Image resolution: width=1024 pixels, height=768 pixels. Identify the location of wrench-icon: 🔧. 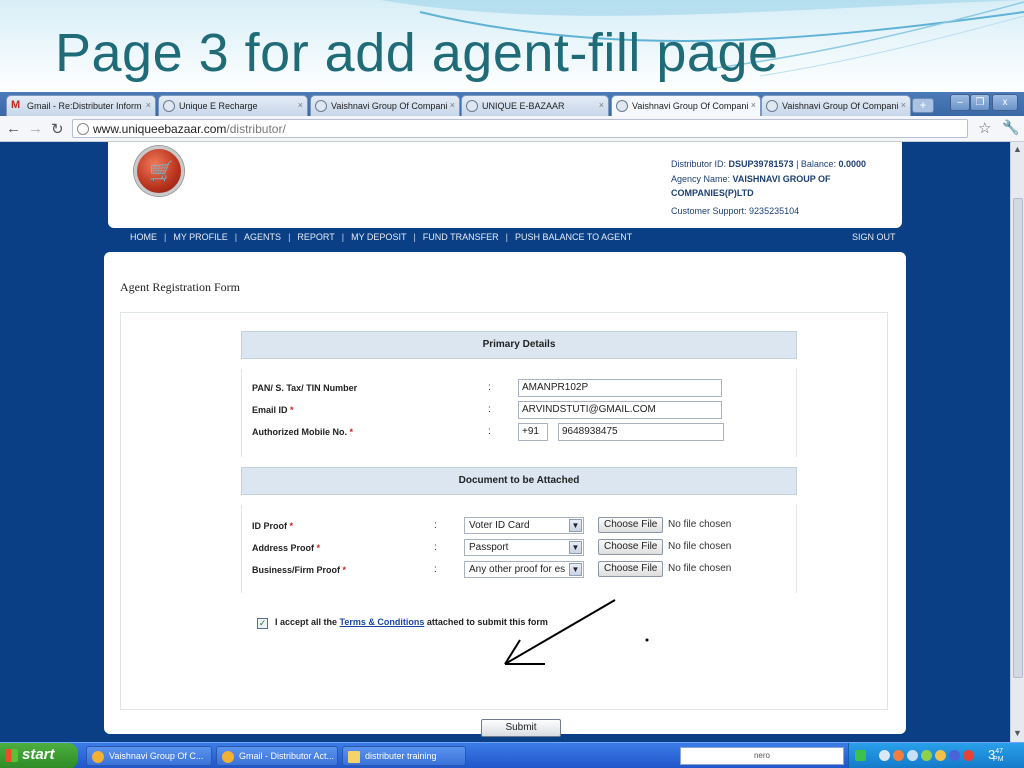
(1010, 127).